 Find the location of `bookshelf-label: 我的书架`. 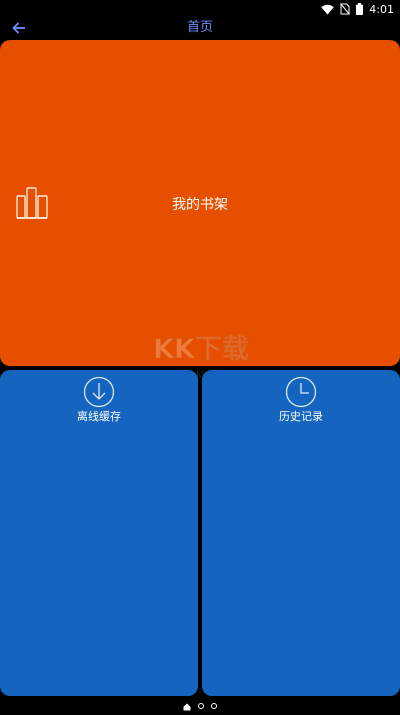

bookshelf-label: 我的书架 is located at coordinates (200, 205).